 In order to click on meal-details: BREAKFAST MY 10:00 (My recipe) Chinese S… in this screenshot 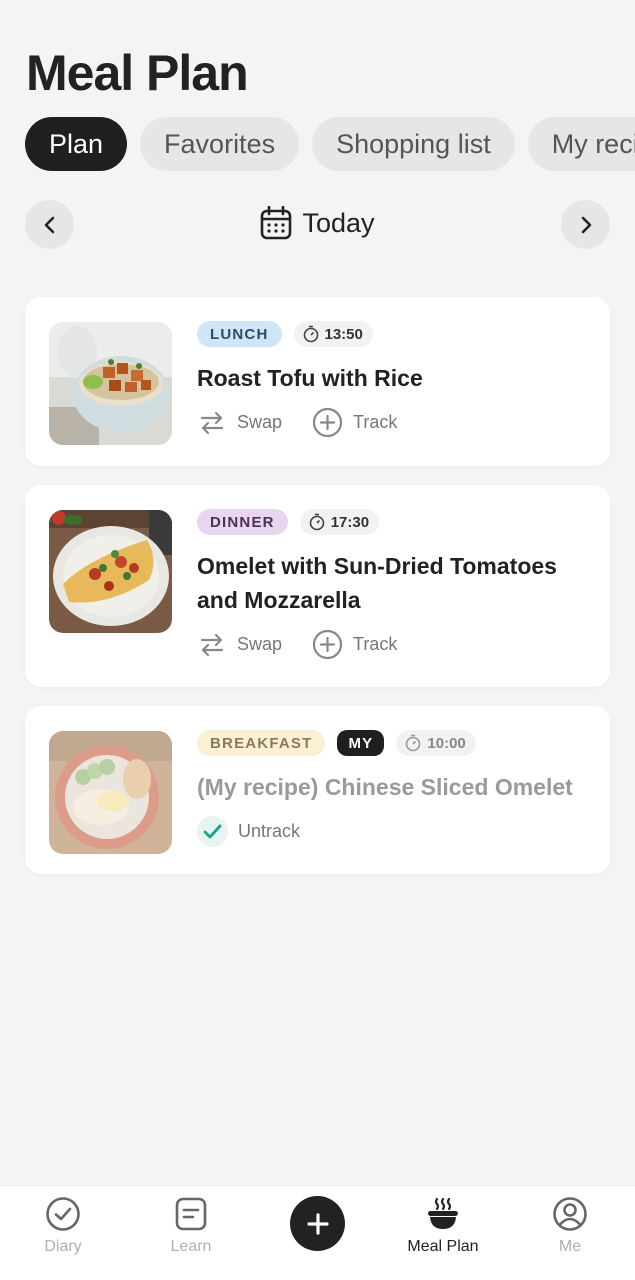, I will do `click(393, 788)`.